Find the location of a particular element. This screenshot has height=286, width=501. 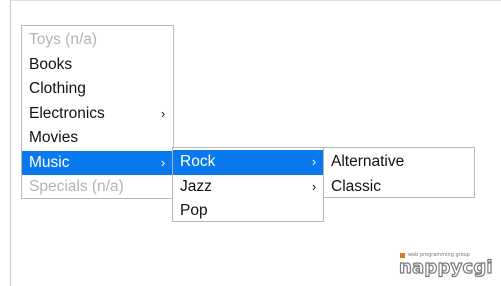

menu-item-label: Specials (n/a) is located at coordinates (76, 186).